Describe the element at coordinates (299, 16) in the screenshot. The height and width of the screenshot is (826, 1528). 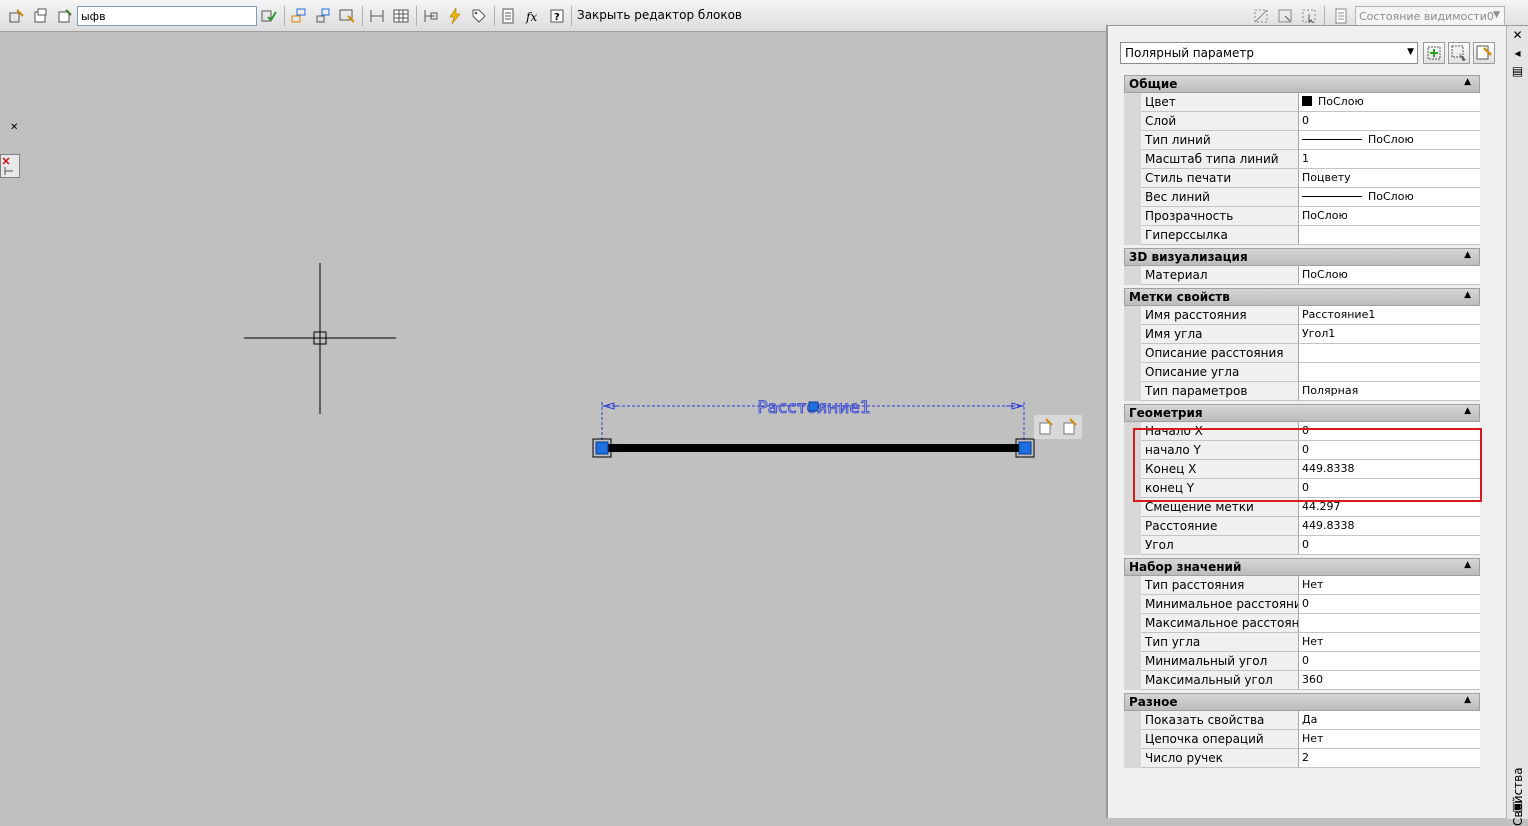
I see `authoring-palette-icon` at that location.